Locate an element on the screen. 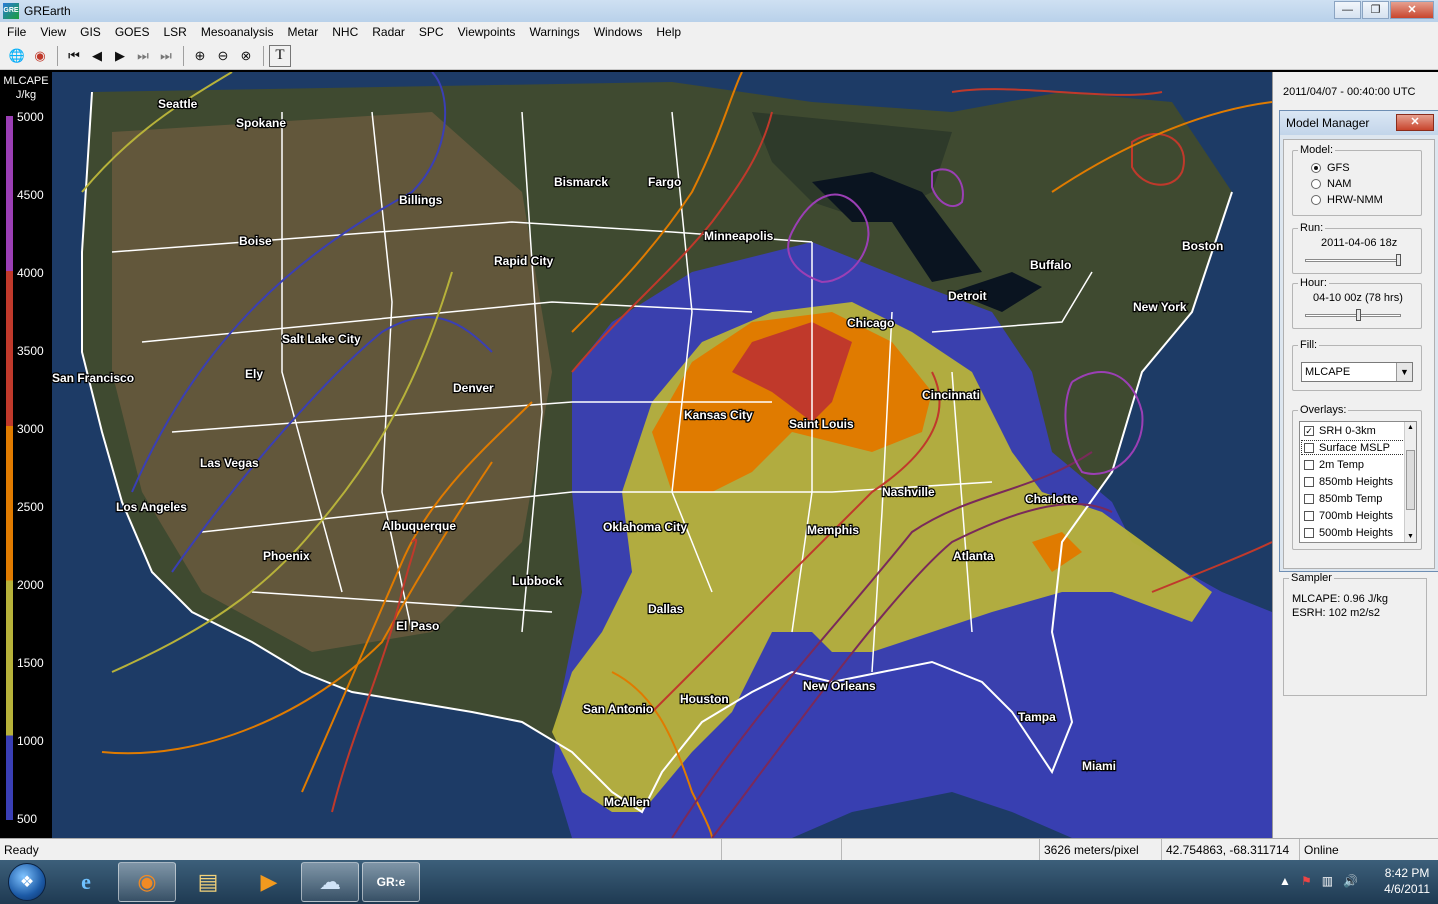 The image size is (1438, 904). status-scale: 3626 meters/pixel is located at coordinates (1101, 850).